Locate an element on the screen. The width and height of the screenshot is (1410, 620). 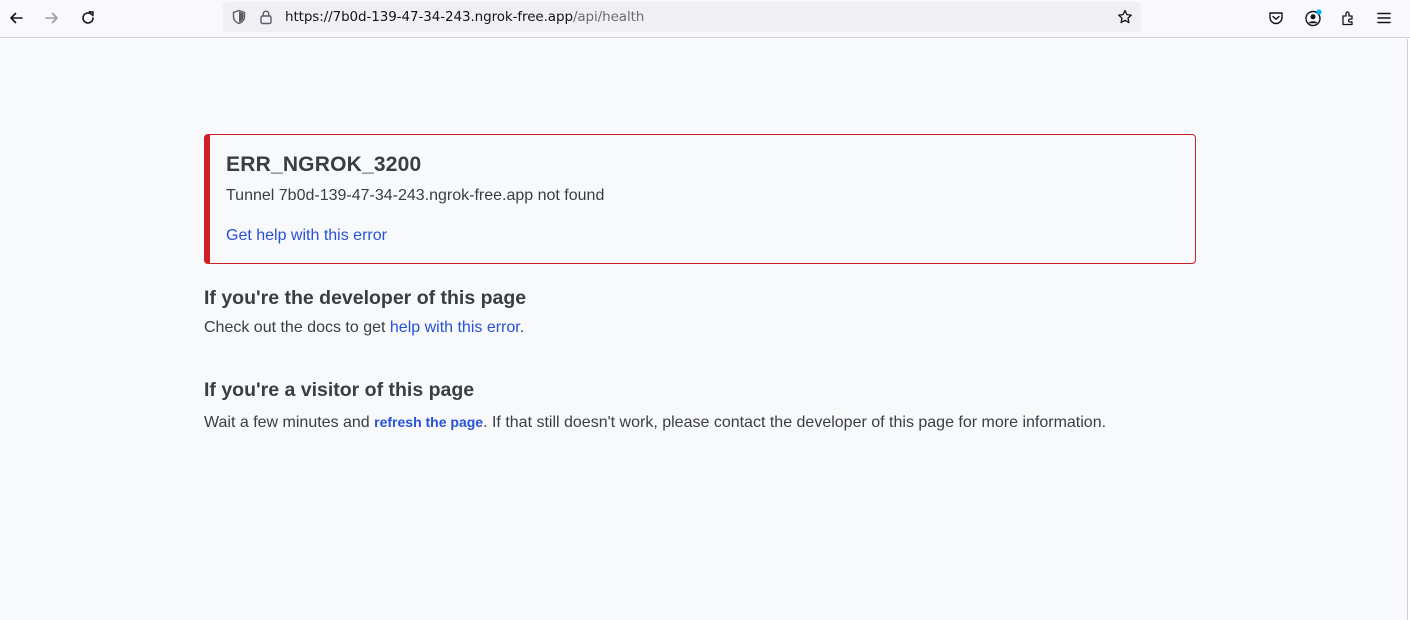
error-help-link: Get help with this error is located at coordinates (306, 236).